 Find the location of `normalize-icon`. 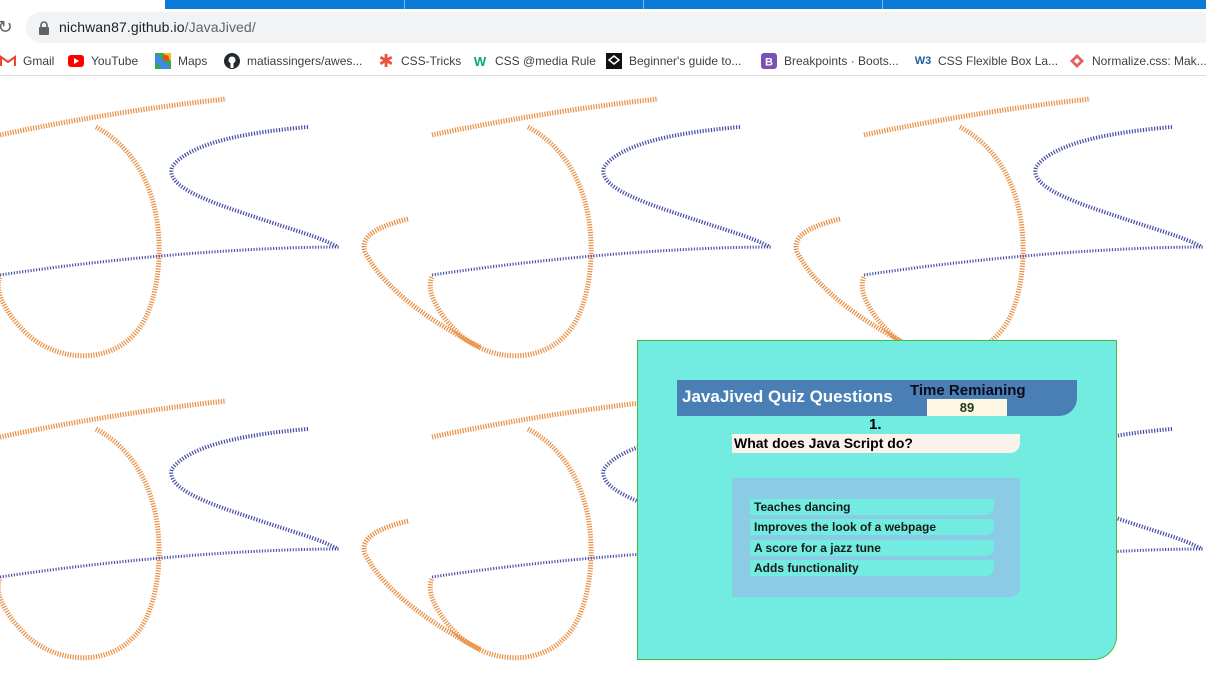

normalize-icon is located at coordinates (1077, 61).